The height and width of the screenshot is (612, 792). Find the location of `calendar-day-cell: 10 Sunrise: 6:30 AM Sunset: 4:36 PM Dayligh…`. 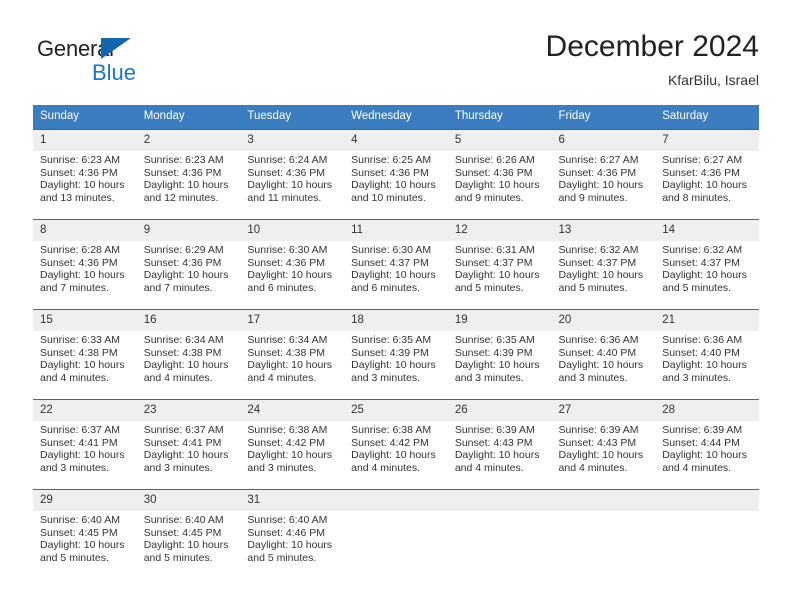

calendar-day-cell: 10 Sunrise: 6:30 AM Sunset: 4:36 PM Dayligh… is located at coordinates (292, 264).